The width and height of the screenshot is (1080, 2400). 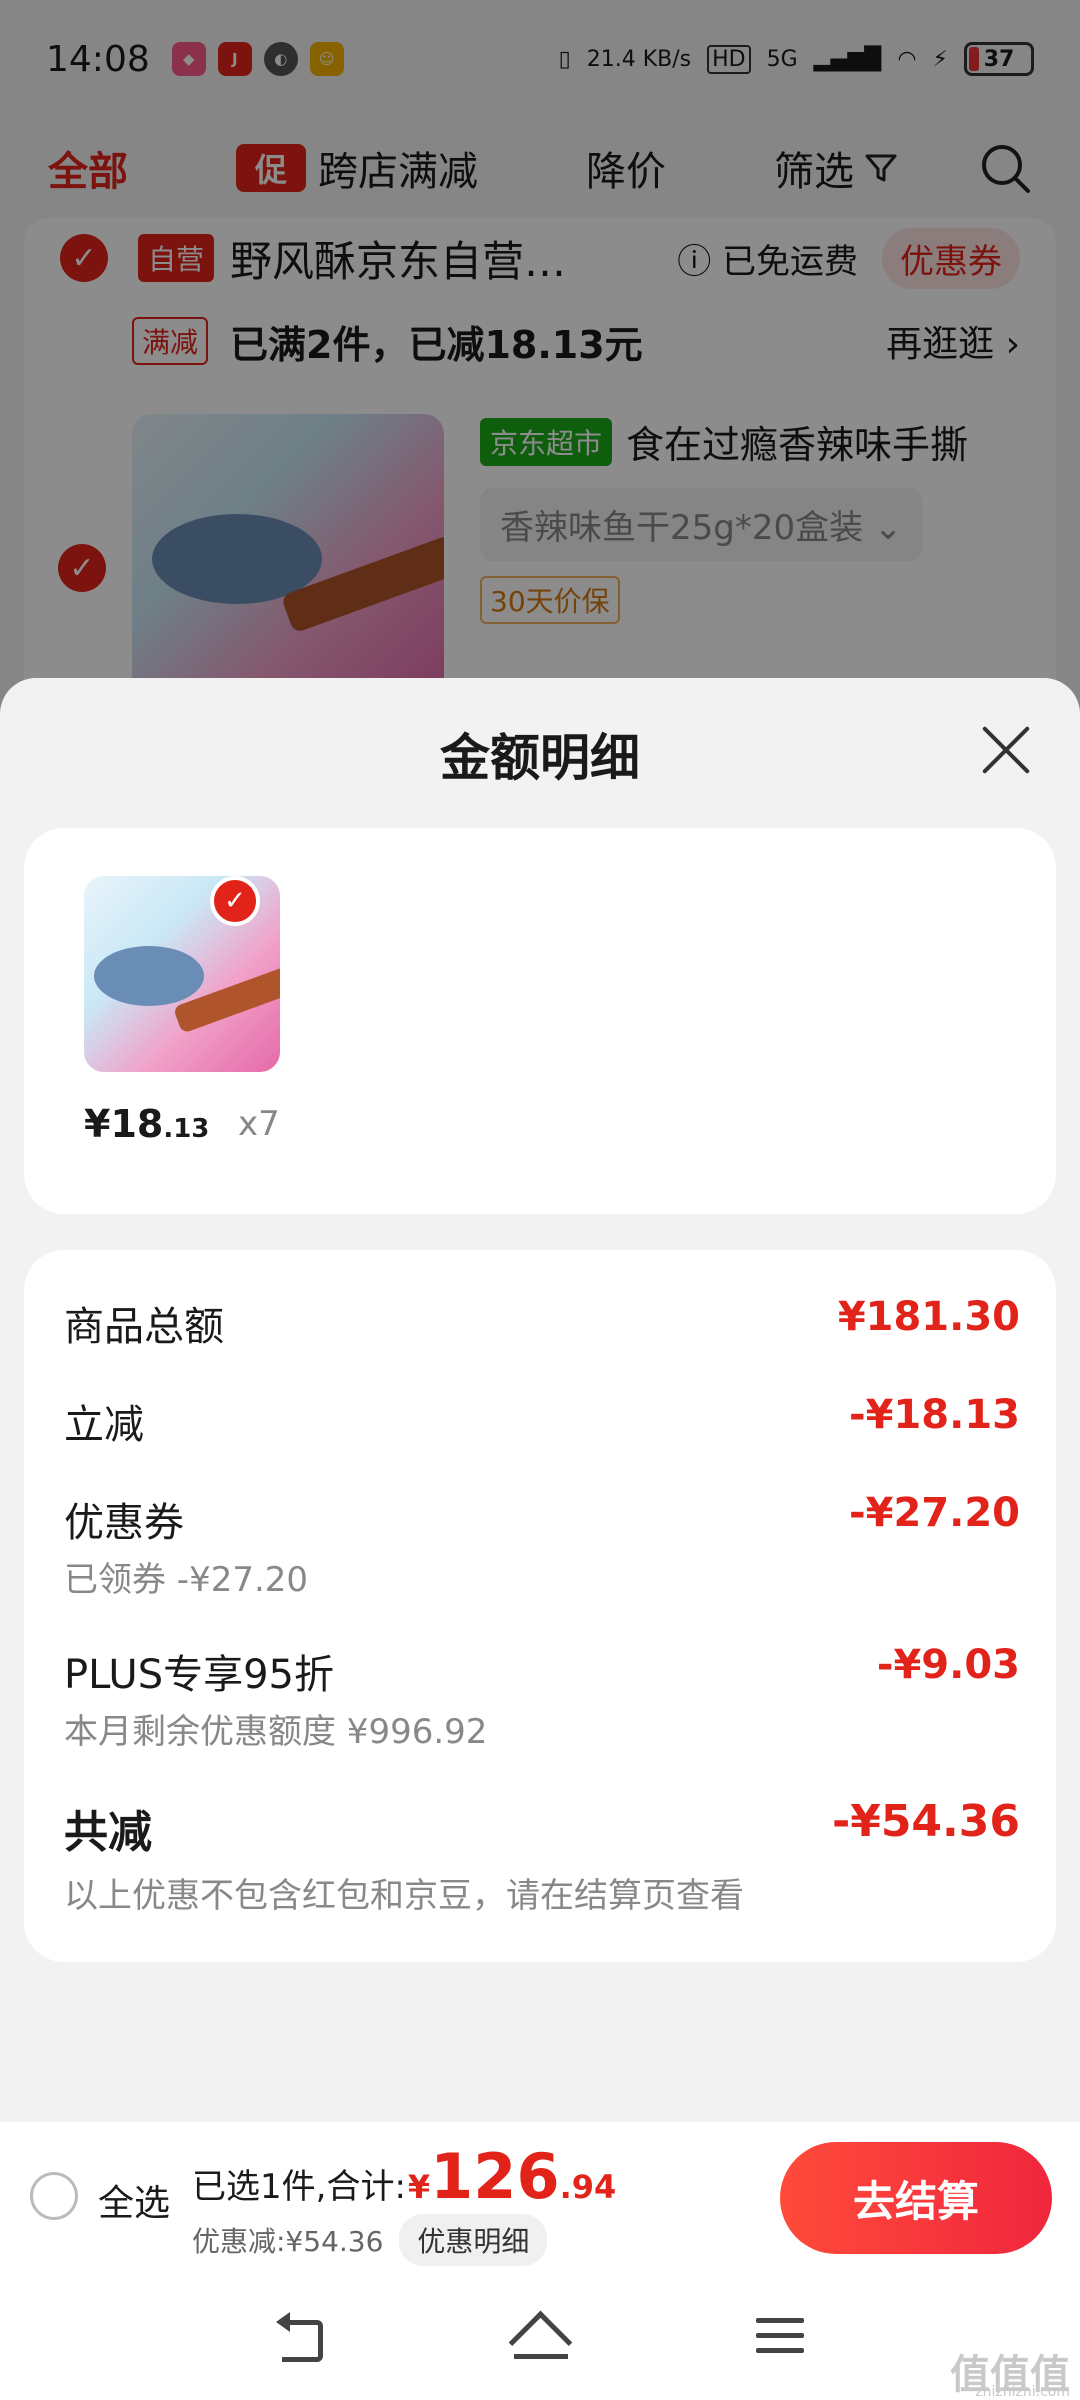 What do you see at coordinates (404, 1896) in the screenshot?
I see `total-cut-note: 以上优惠不包含红包和京豆，请在结算页查看` at bounding box center [404, 1896].